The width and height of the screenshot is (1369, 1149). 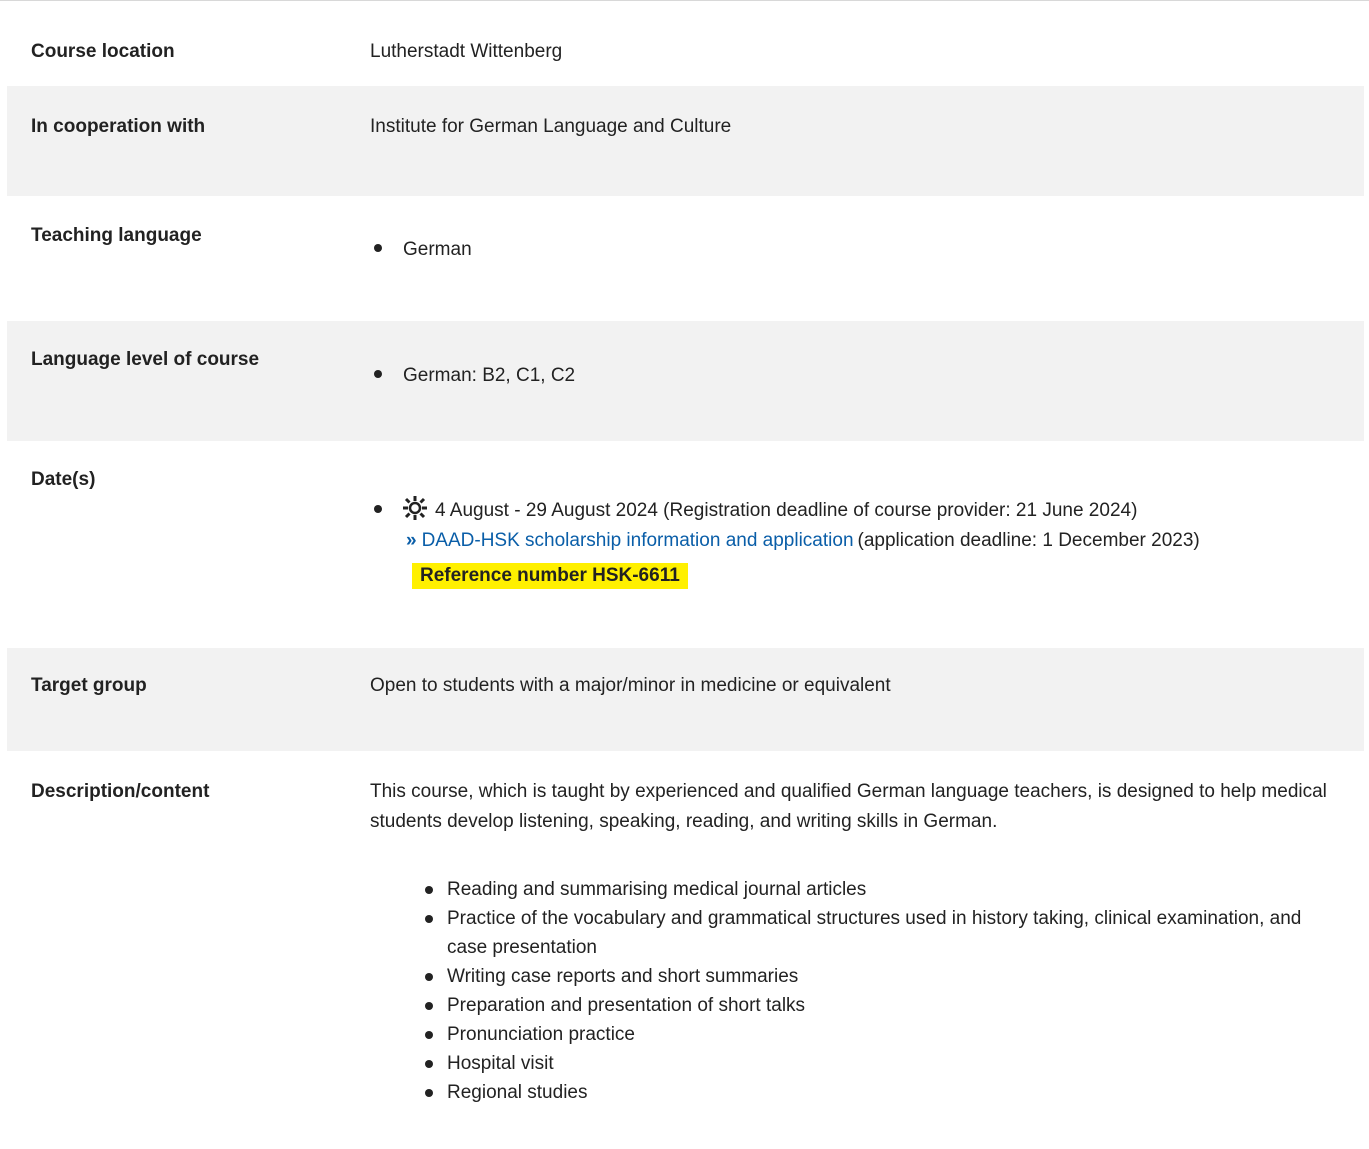 I want to click on list-item: Hospital visit, so click(x=863, y=1063).